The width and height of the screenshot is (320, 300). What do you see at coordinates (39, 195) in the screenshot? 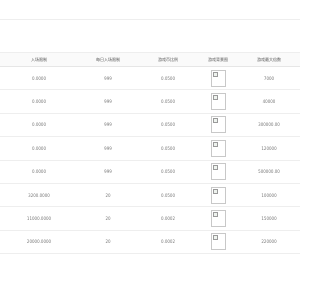
I see `cell-entry-limit: 3200.0000` at bounding box center [39, 195].